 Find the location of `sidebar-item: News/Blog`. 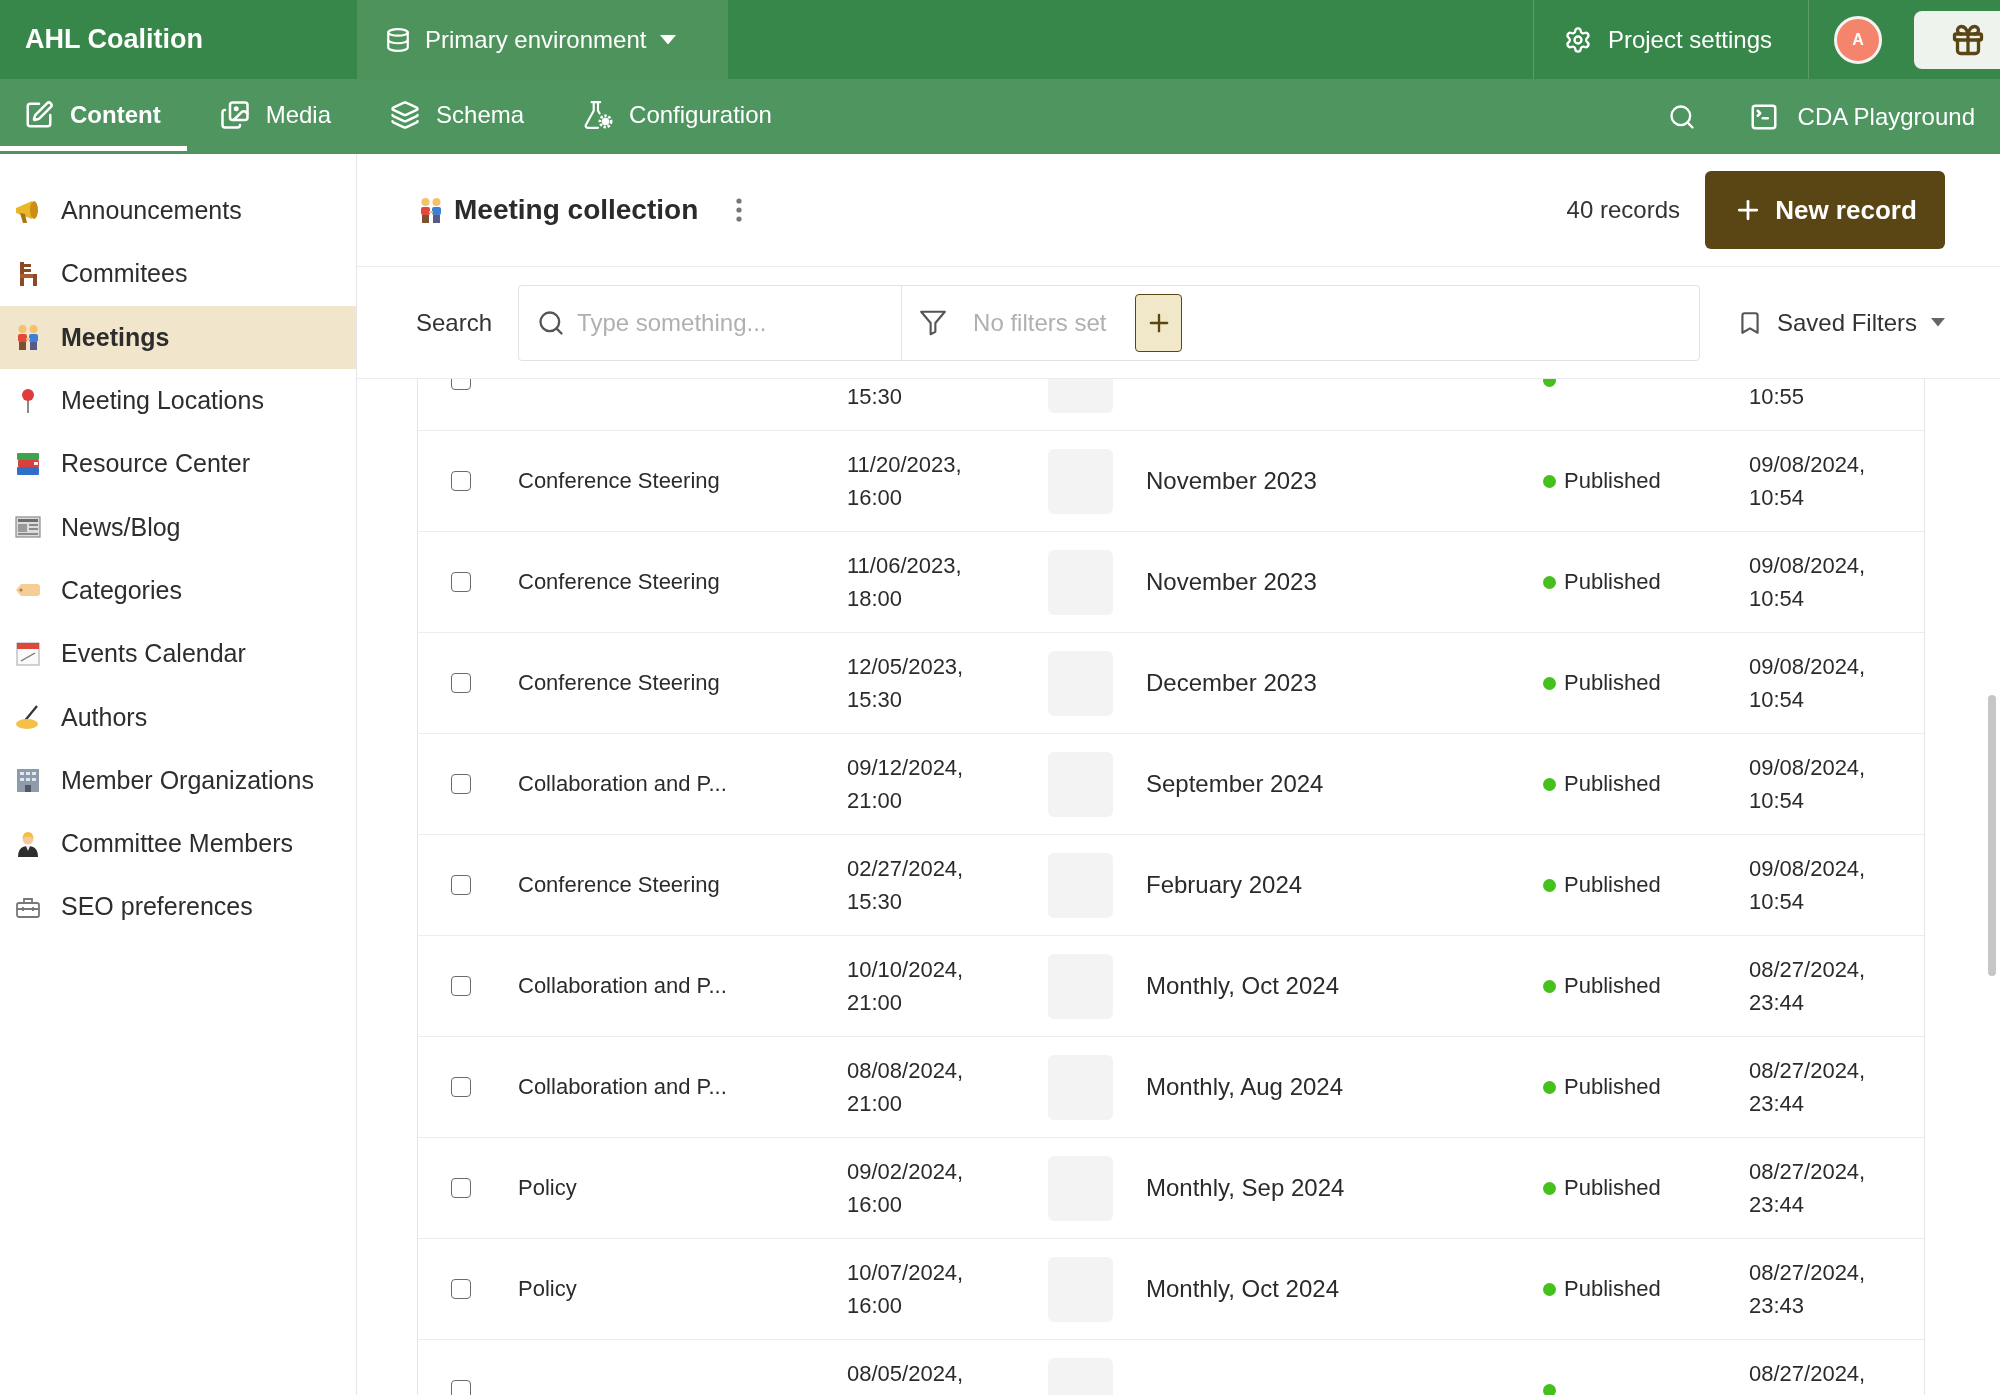

sidebar-item: News/Blog is located at coordinates (178, 527).